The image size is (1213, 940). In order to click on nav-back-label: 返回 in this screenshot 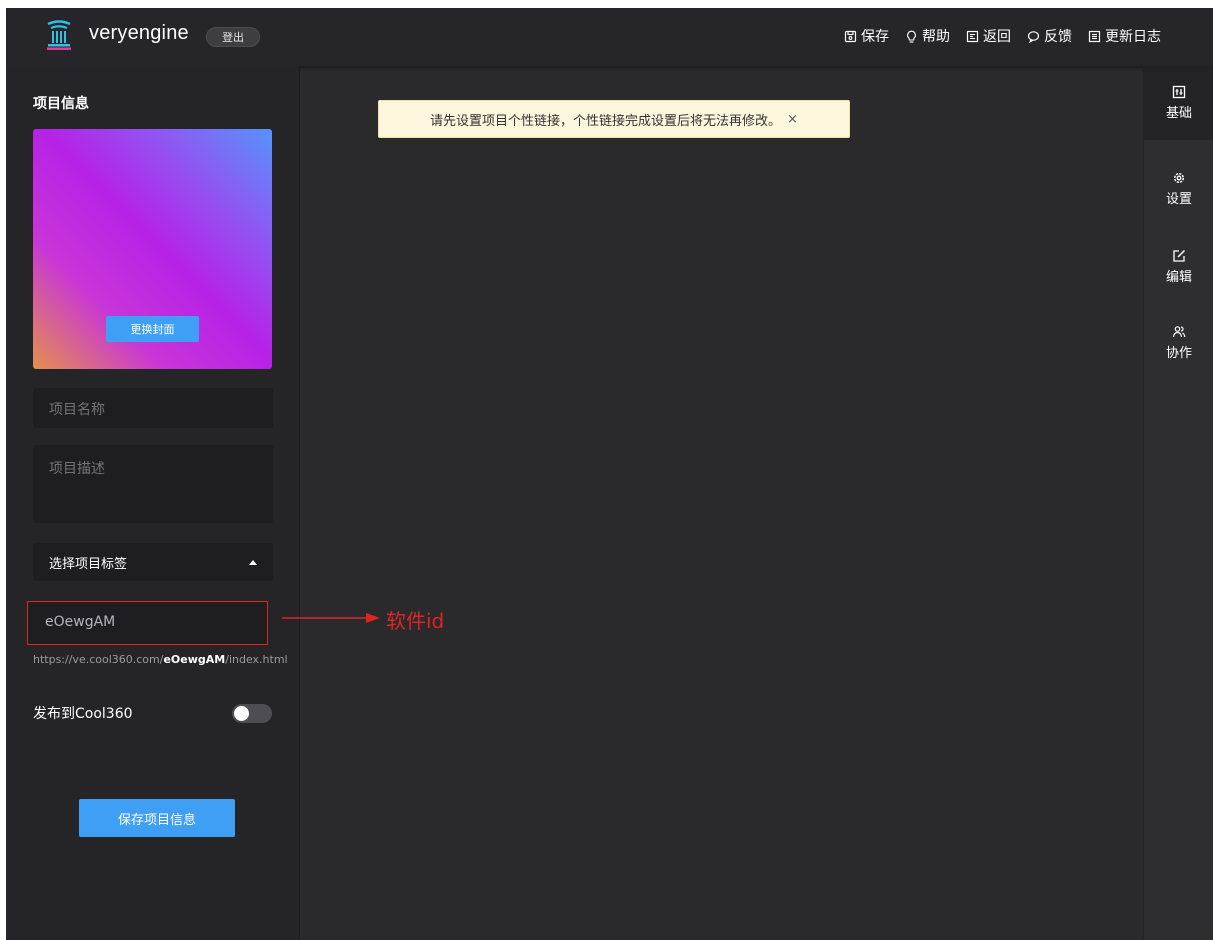, I will do `click(997, 37)`.